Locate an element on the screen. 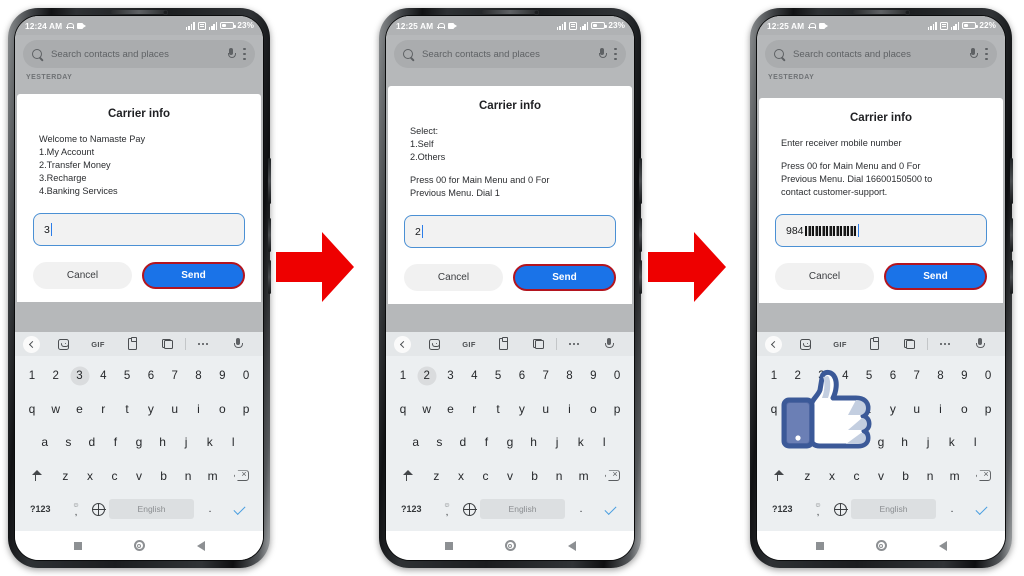 The image size is (1024, 576). key-5: 5 is located at coordinates (127, 375).